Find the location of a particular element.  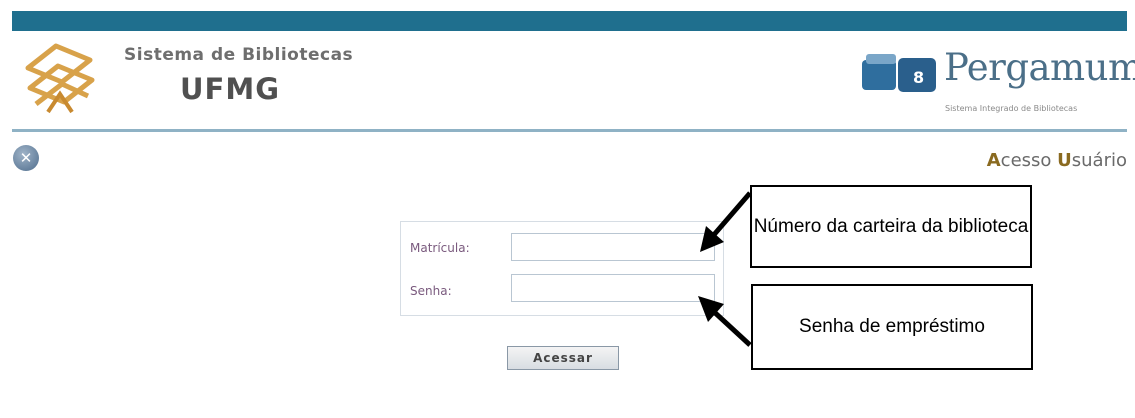

header-top-bar is located at coordinates (569, 21).